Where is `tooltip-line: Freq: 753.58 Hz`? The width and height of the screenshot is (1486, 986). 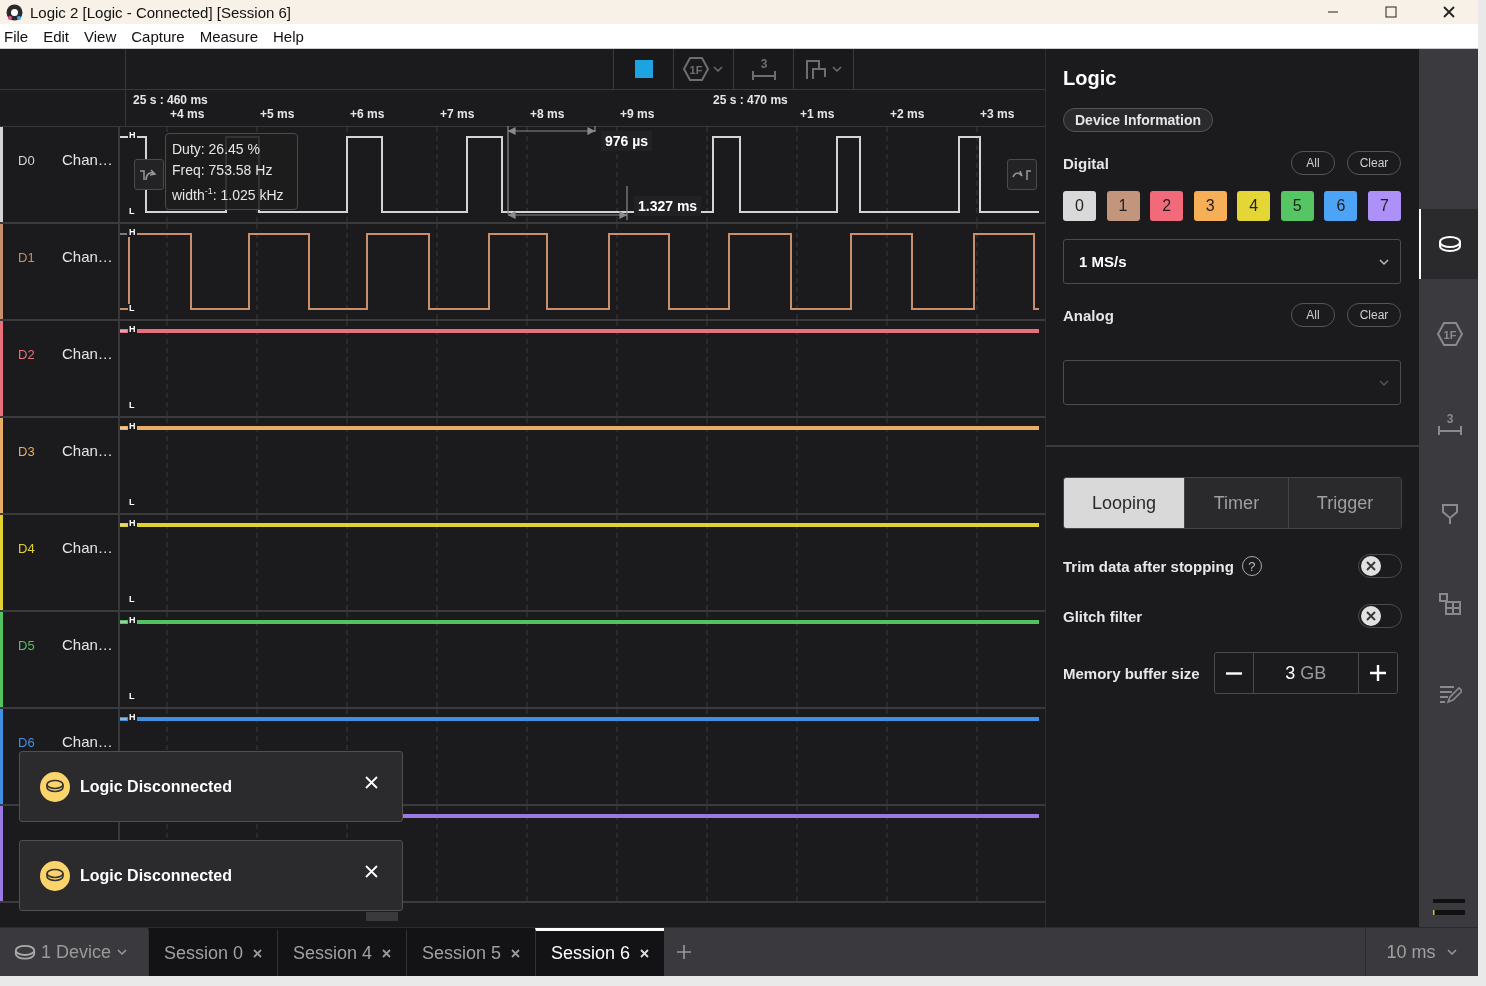
tooltip-line: Freq: 753.58 Hz is located at coordinates (223, 170).